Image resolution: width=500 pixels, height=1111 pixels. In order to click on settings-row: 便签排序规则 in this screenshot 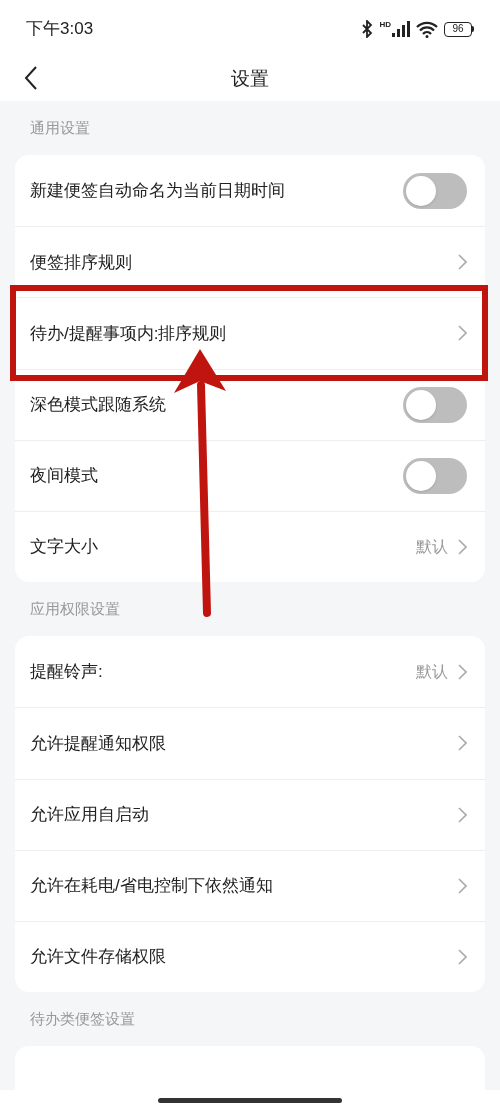, I will do `click(250, 262)`.